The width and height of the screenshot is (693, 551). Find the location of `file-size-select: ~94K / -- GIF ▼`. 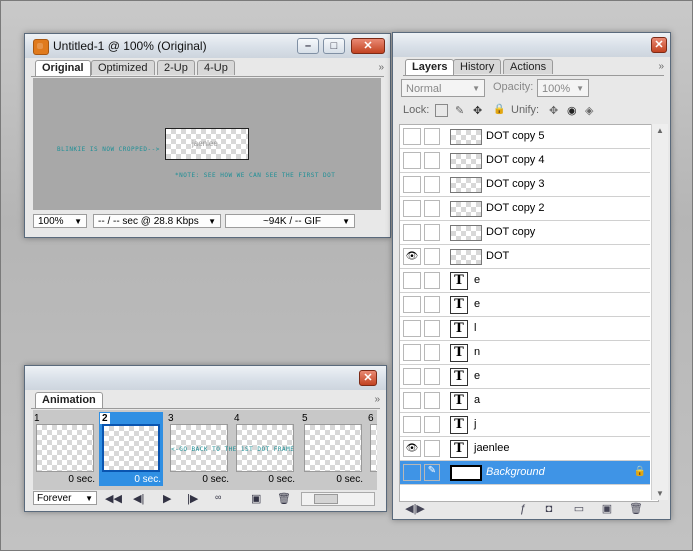

file-size-select: ~94K / -- GIF ▼ is located at coordinates (290, 221).